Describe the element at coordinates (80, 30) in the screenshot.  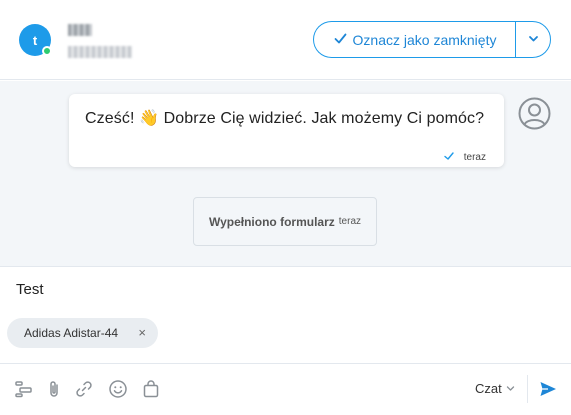
I see `blurred-contact-name` at that location.